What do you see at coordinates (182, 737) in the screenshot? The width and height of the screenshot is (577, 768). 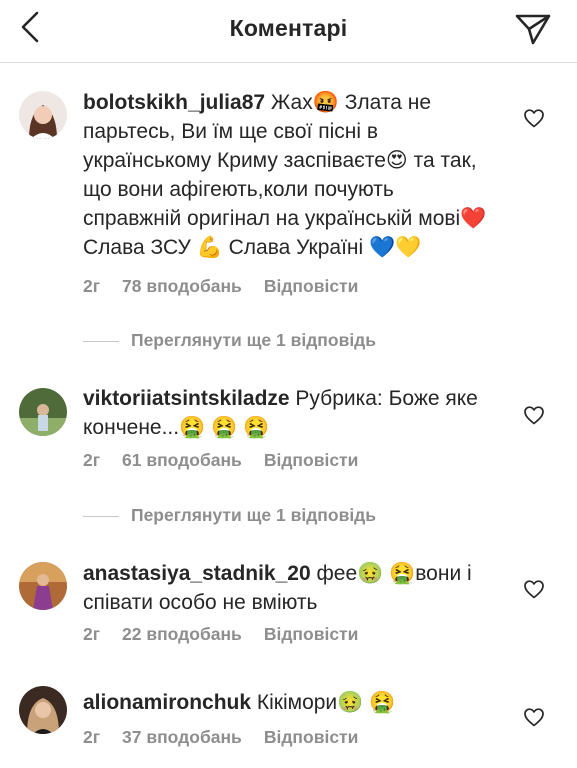 I see `comment-likes: 37 вподобань` at bounding box center [182, 737].